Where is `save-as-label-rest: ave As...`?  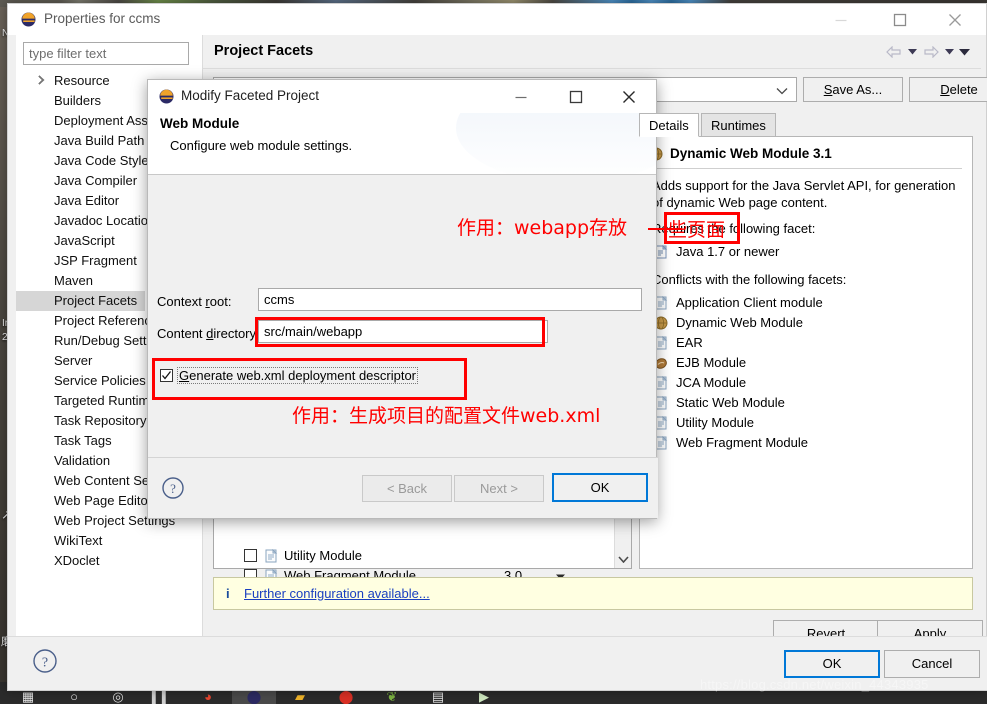
save-as-label-rest: ave As... is located at coordinates (857, 89).